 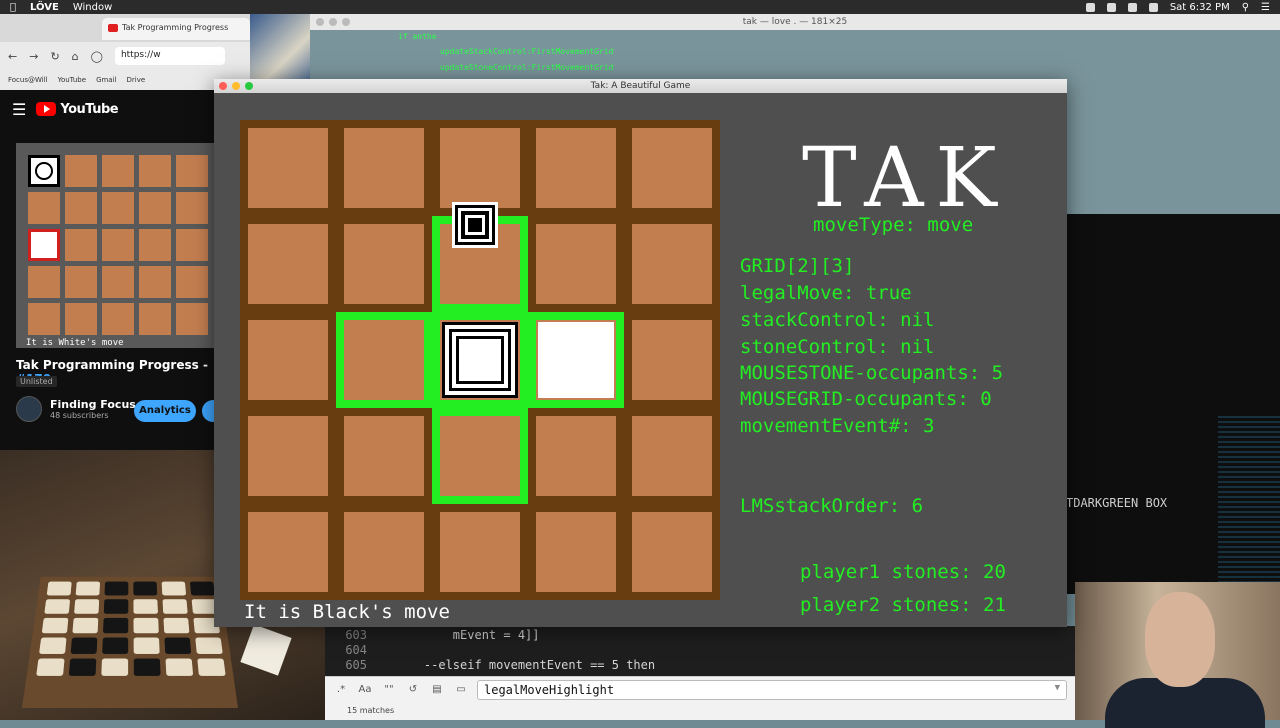 I want to click on case-toggle: Aa, so click(x=365, y=689).